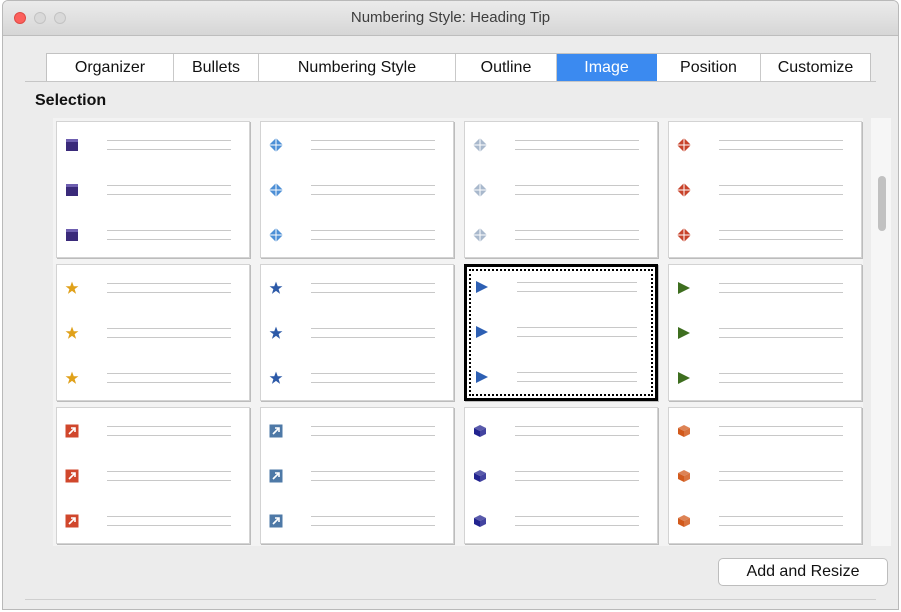 This screenshot has width=901, height=612. I want to click on tab-panel-border, so click(450, 81).